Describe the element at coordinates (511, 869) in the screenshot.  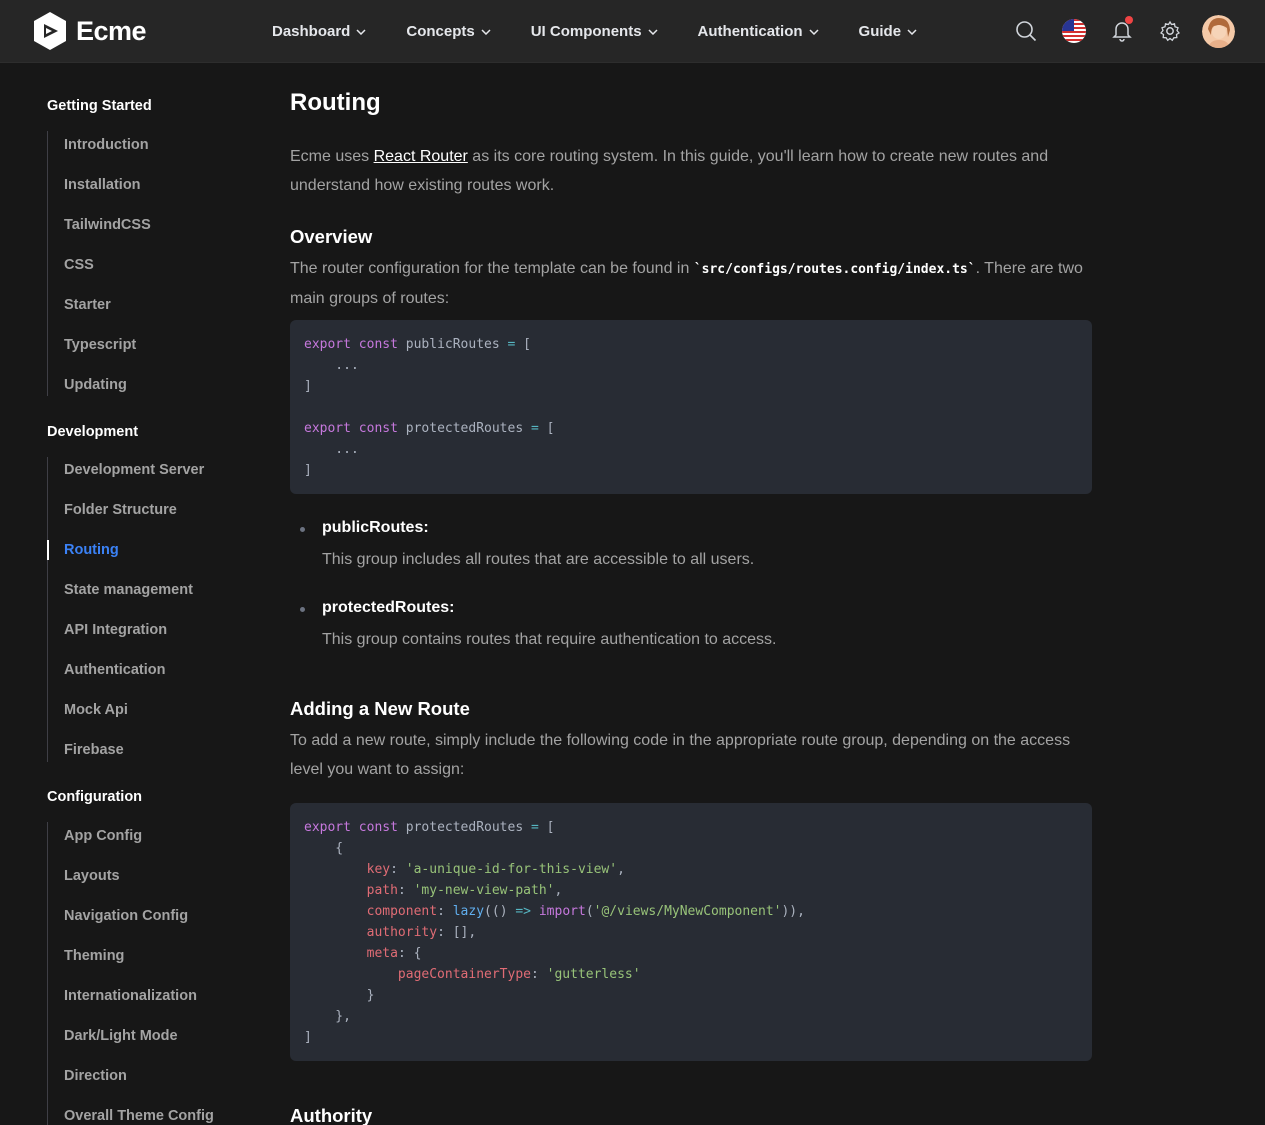
I see `code-string: 'a-unique-id-for-this-view'` at that location.